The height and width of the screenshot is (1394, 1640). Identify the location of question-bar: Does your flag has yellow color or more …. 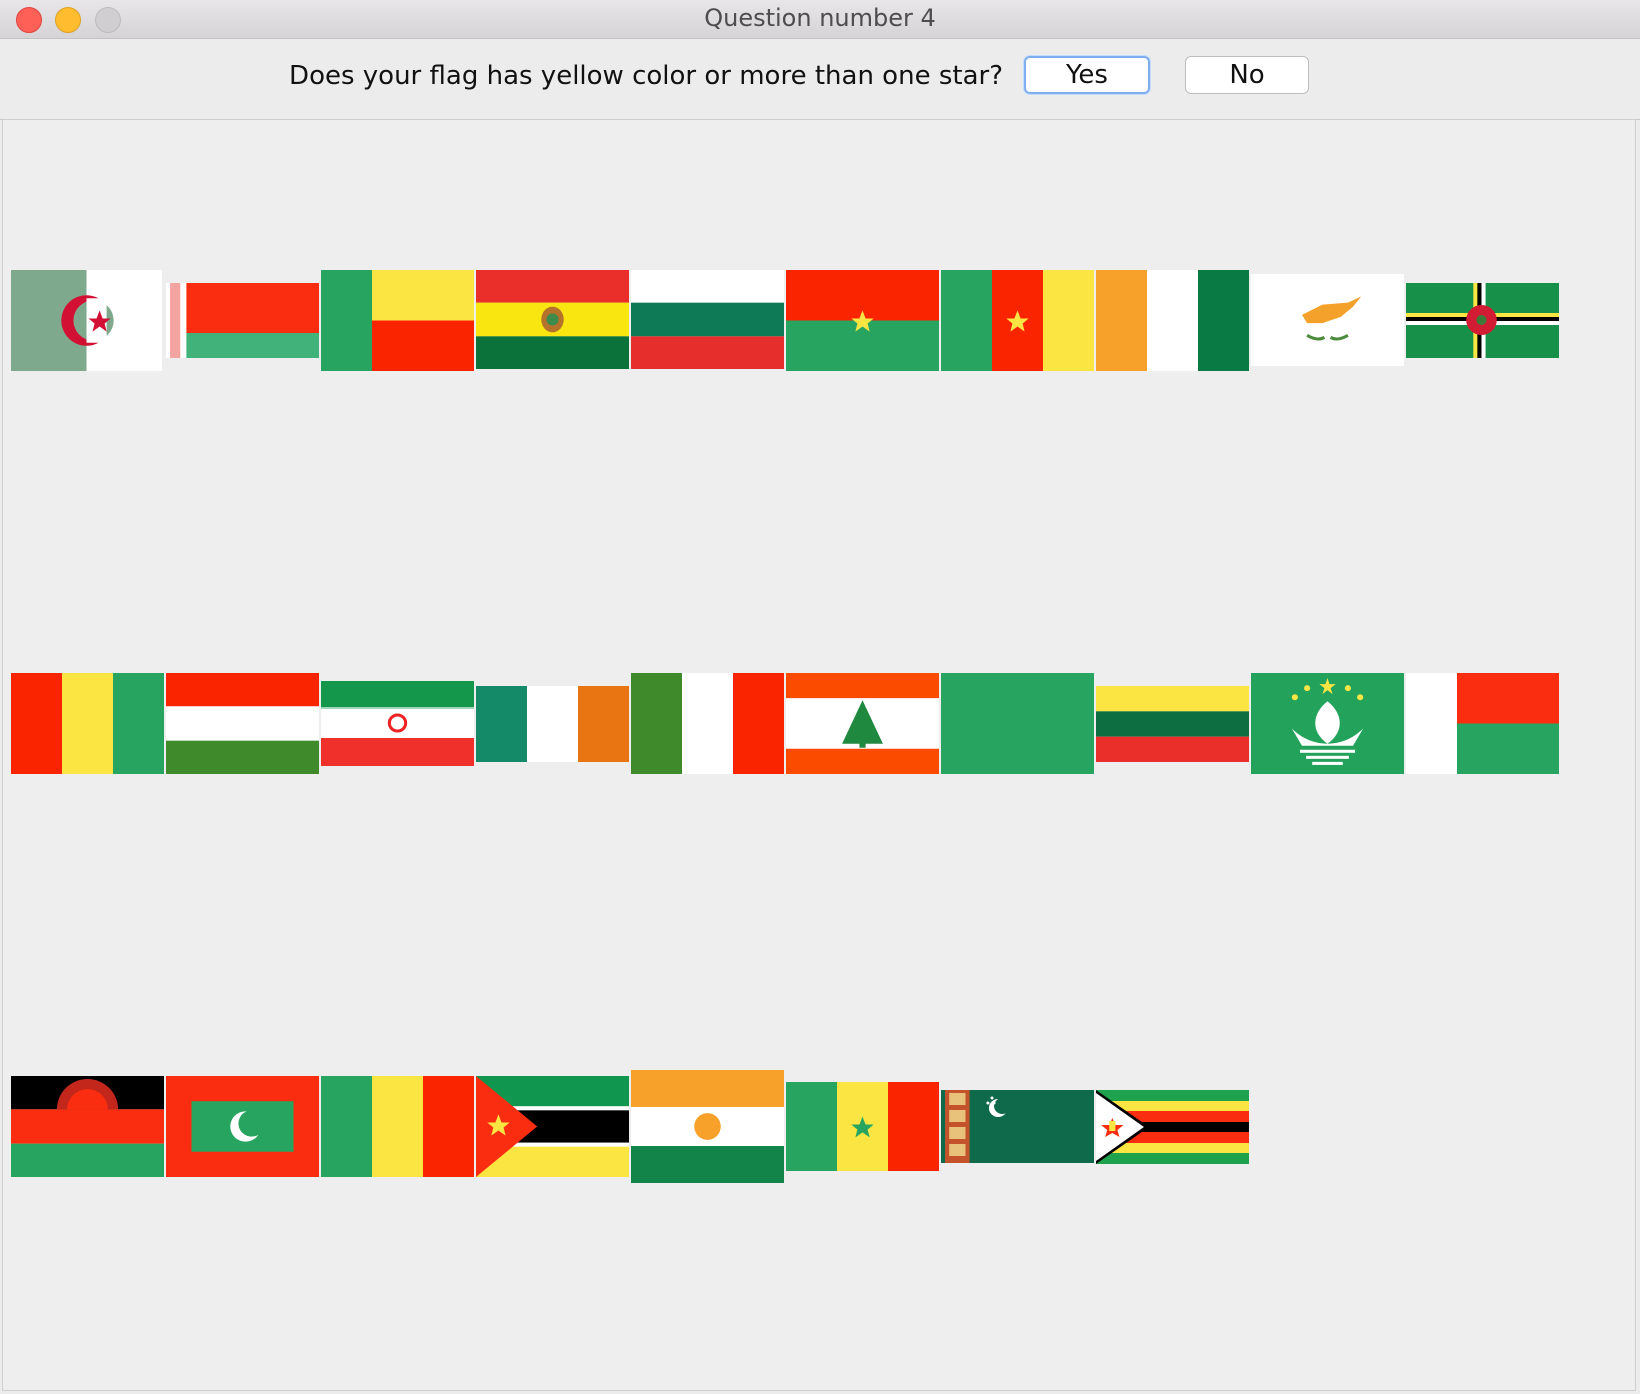
(820, 79).